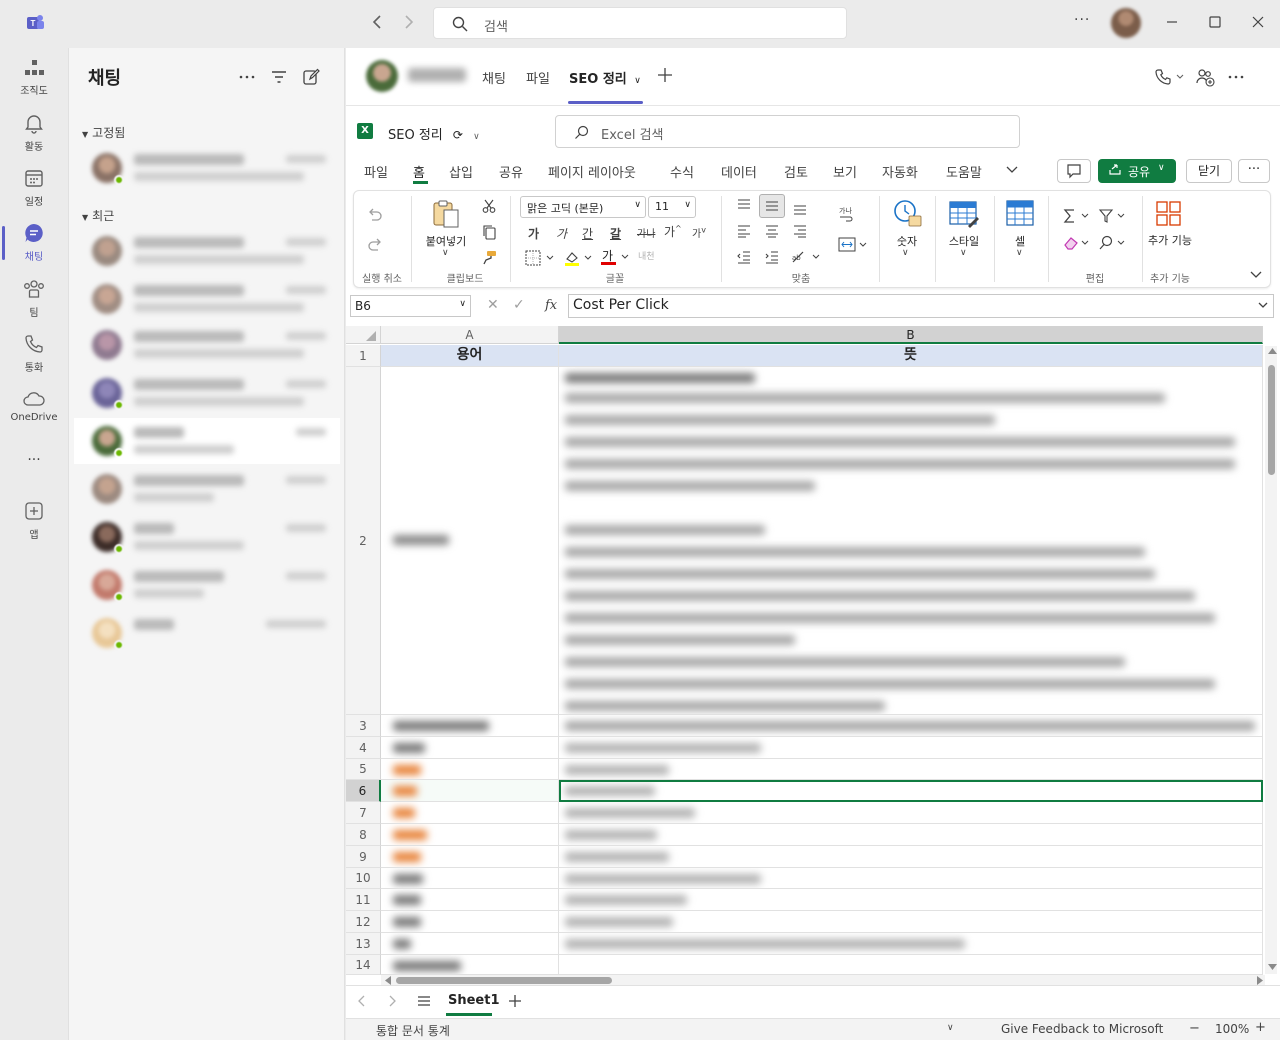 Image resolution: width=1280 pixels, height=1040 pixels. What do you see at coordinates (744, 257) in the screenshot?
I see `decrease-indent-icon` at bounding box center [744, 257].